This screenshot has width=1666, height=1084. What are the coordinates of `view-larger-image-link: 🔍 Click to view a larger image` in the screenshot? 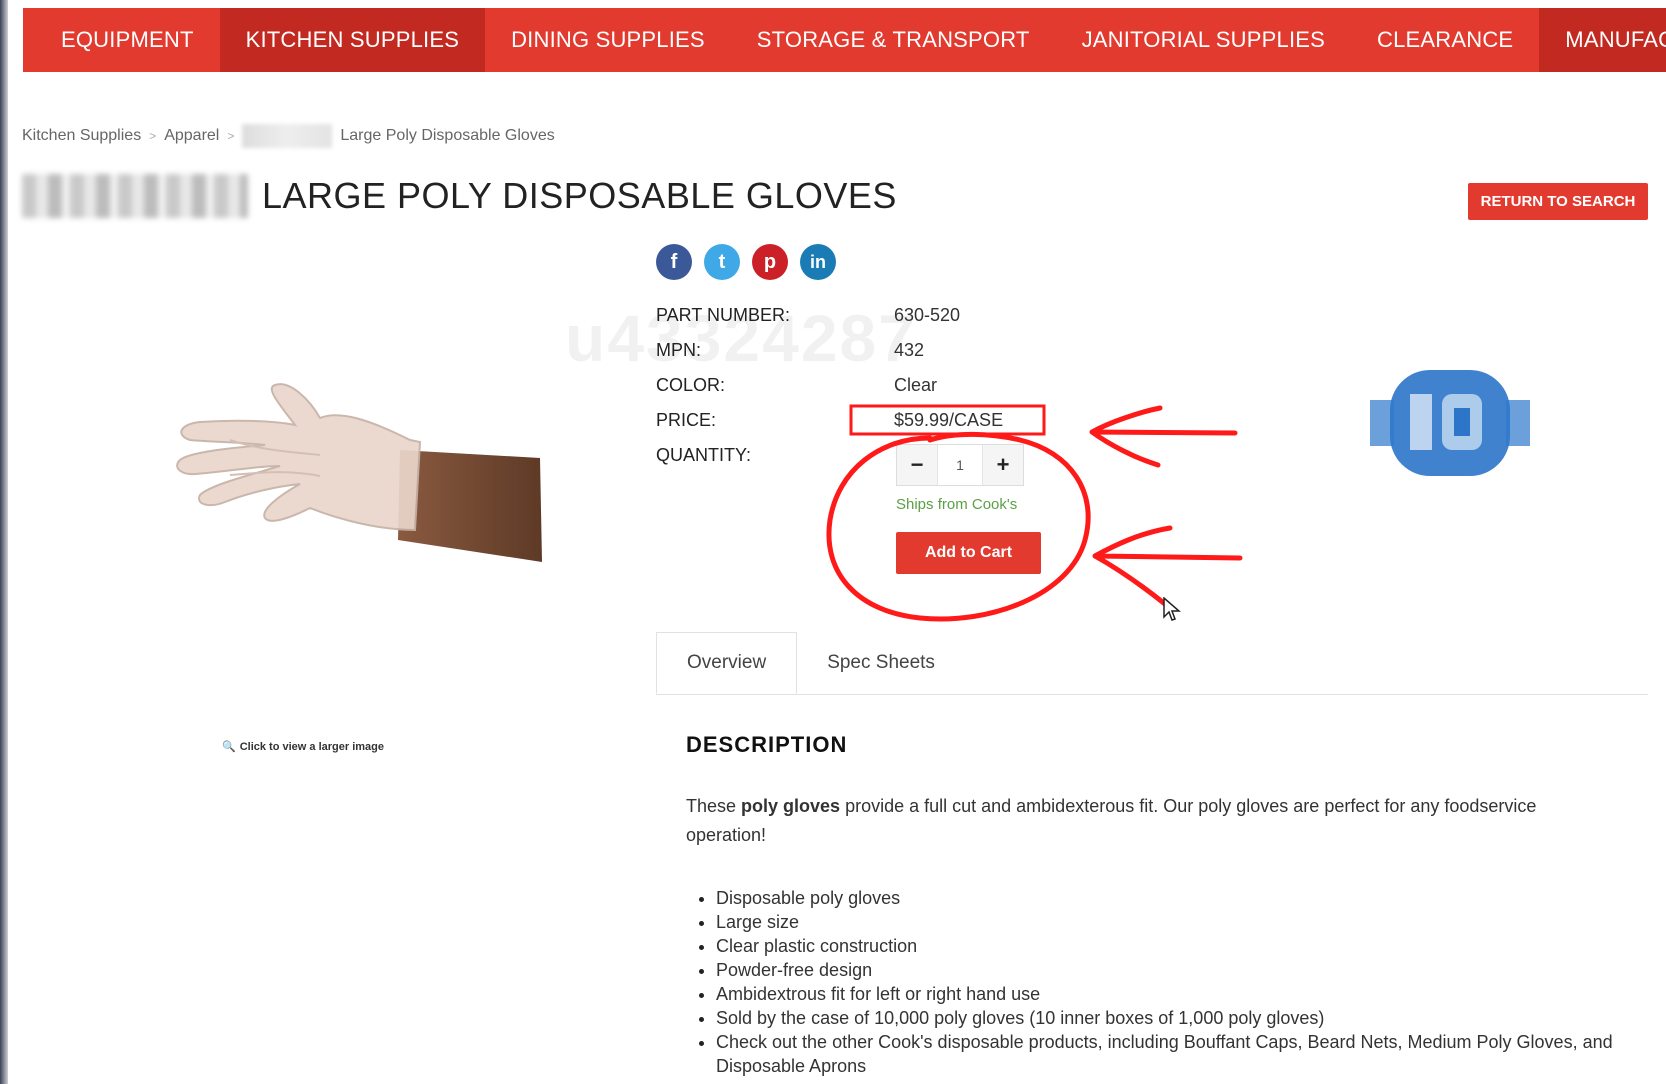 It's located at (303, 747).